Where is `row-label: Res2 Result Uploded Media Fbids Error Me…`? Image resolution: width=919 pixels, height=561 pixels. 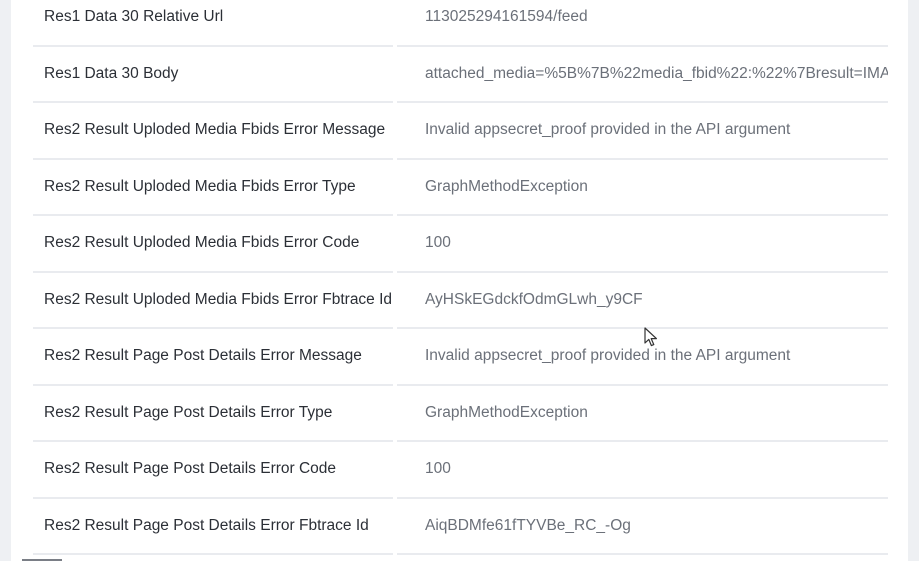
row-label: Res2 Result Uploded Media Fbids Error Me… is located at coordinates (213, 131).